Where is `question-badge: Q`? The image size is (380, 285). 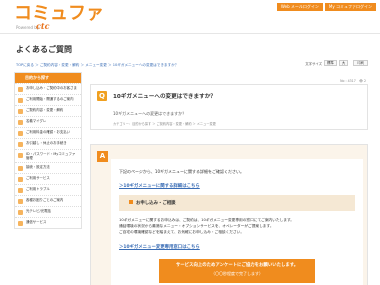 question-badge: Q is located at coordinates (102, 96).